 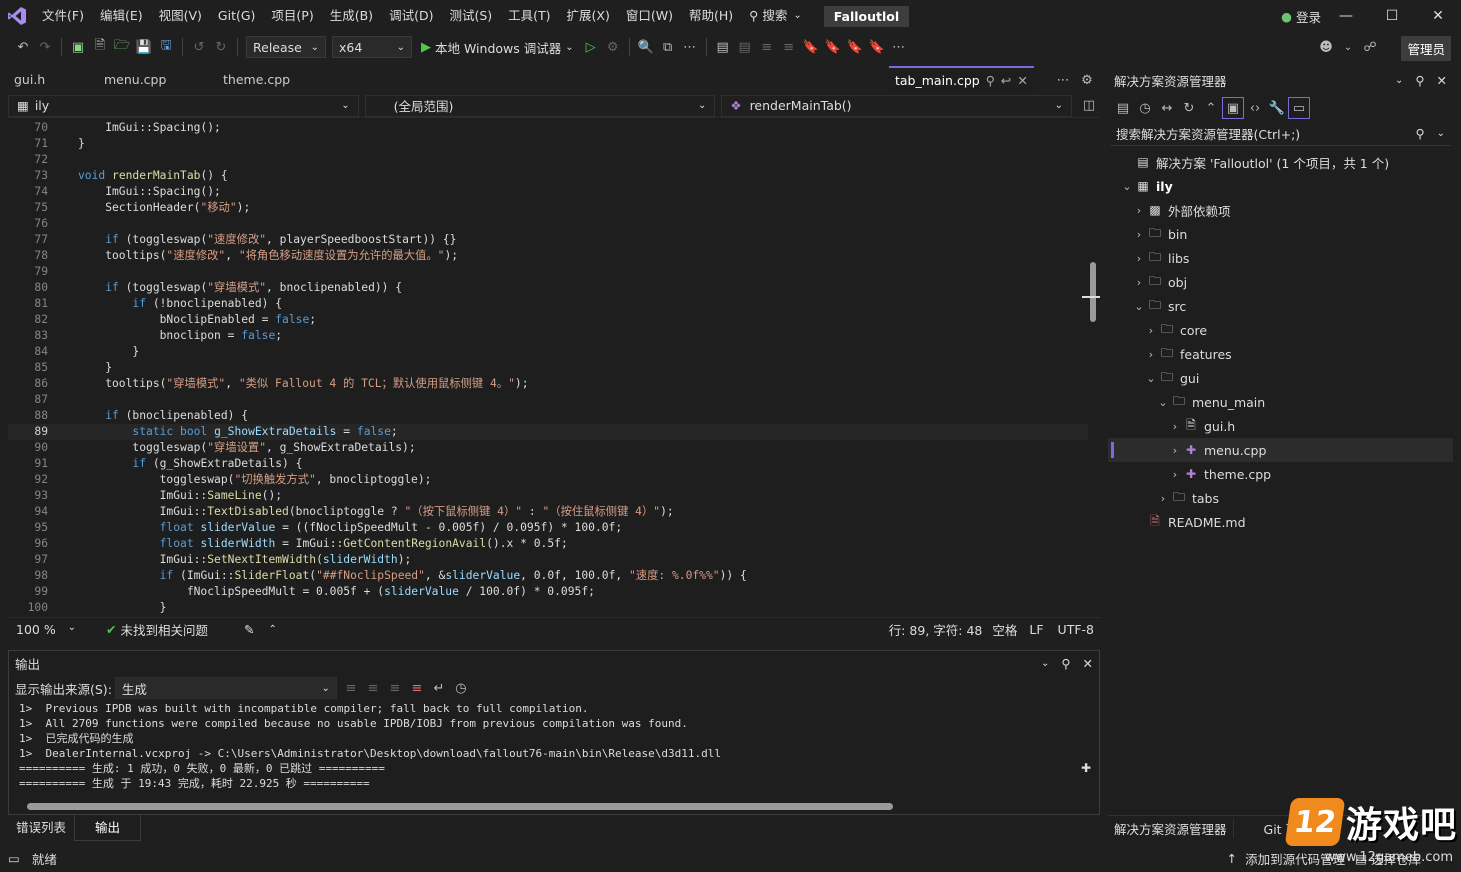 What do you see at coordinates (548, 480) in the screenshot?
I see `code-line: 92 toggleswap("切换触发方式", bnocliptoggle);` at bounding box center [548, 480].